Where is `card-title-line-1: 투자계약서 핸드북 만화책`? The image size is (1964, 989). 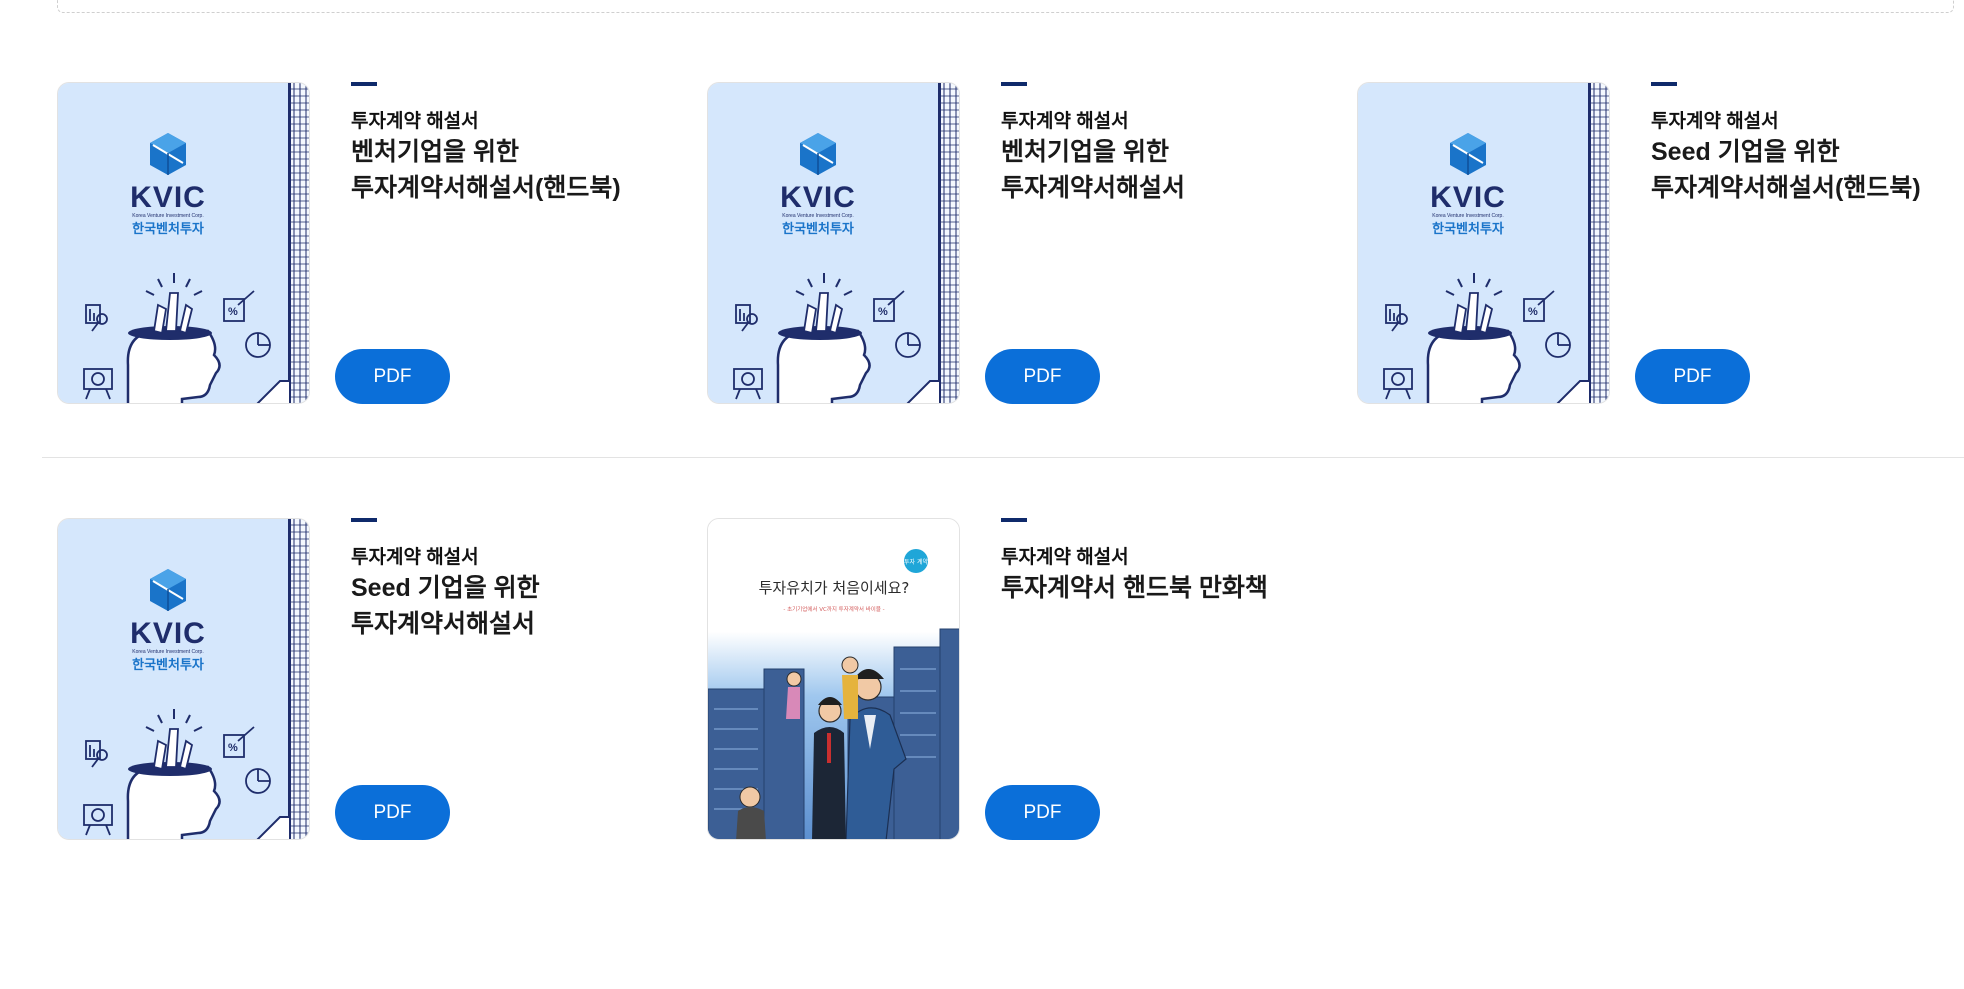
card-title-line-1: 투자계약서 핸드북 만화책 is located at coordinates (1134, 588).